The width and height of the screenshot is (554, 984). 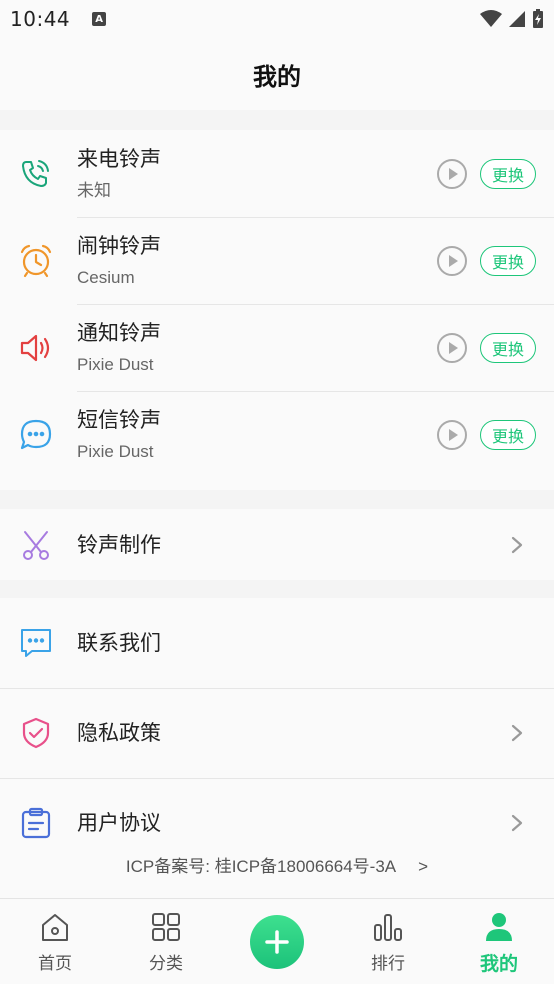 What do you see at coordinates (119, 419) in the screenshot?
I see `ringtone-label: 短信铃声` at bounding box center [119, 419].